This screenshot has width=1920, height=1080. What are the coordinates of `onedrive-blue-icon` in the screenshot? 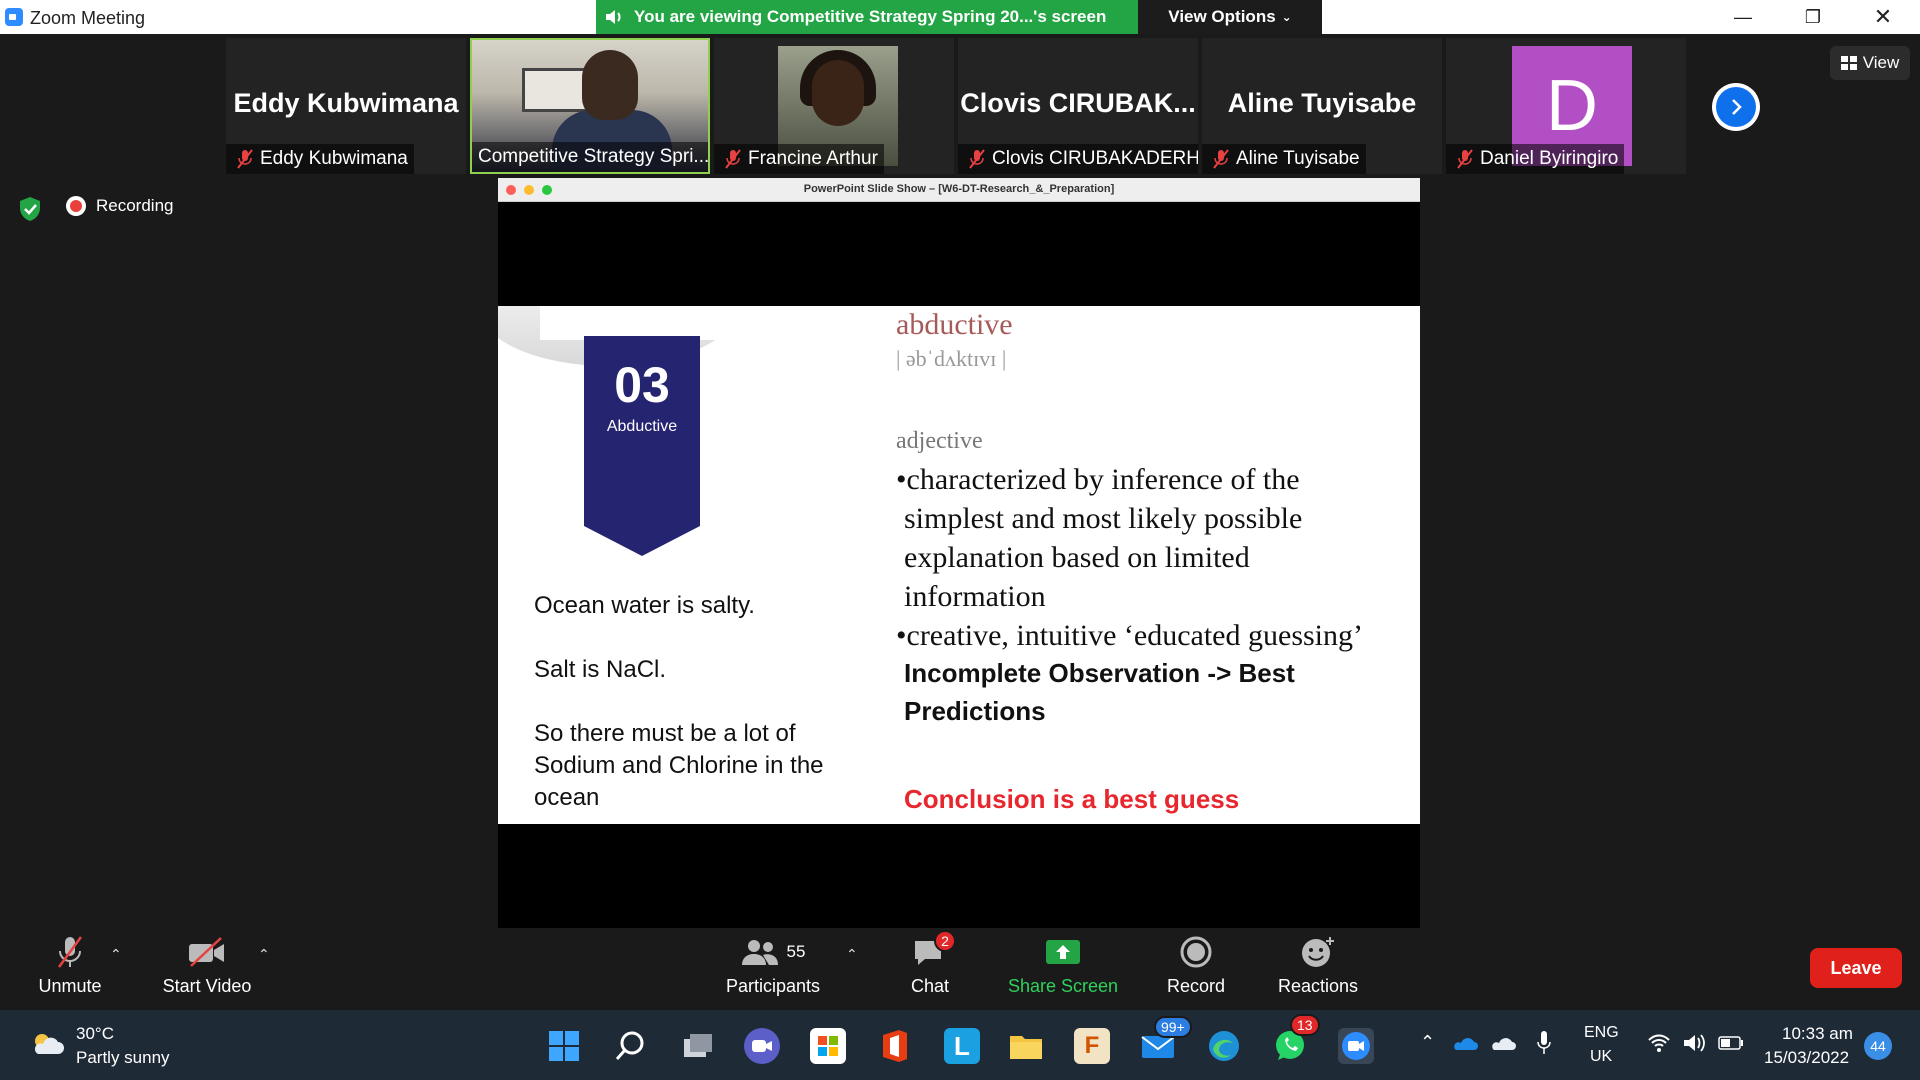 It's located at (1465, 1043).